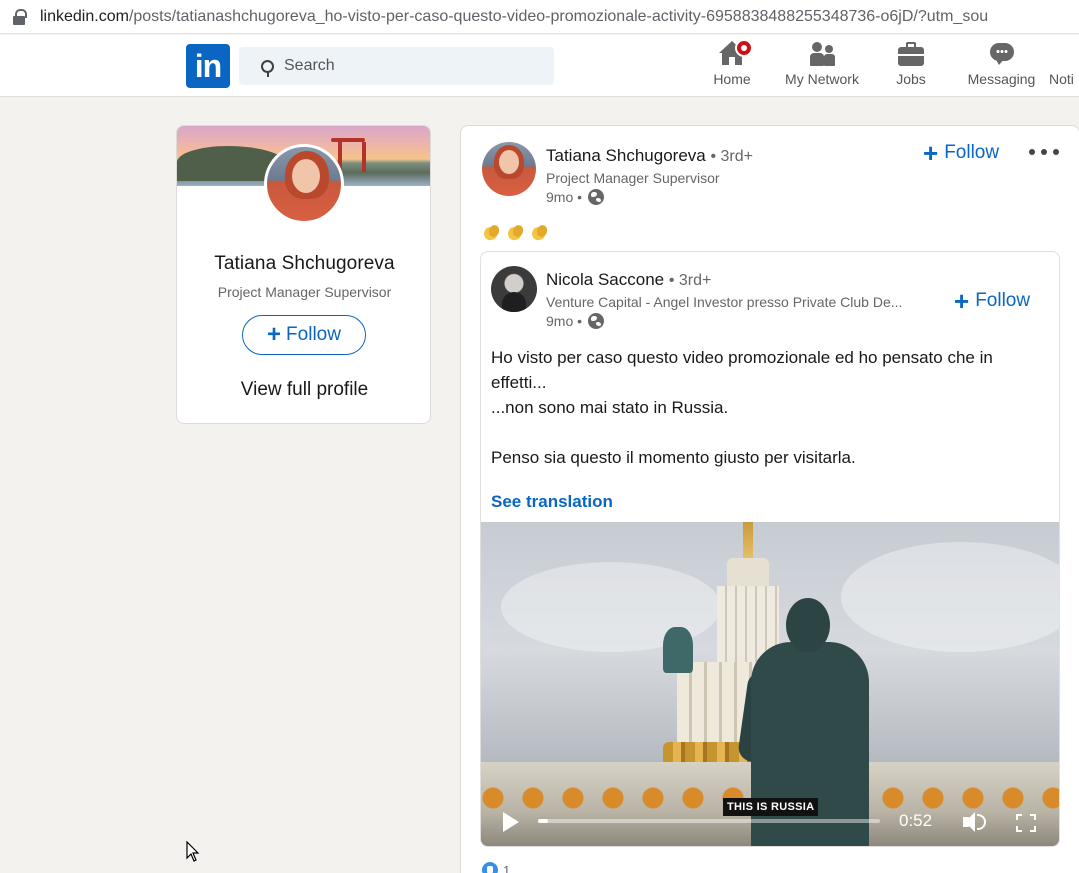 The width and height of the screenshot is (1079, 873). What do you see at coordinates (822, 54) in the screenshot?
I see `network-icon` at bounding box center [822, 54].